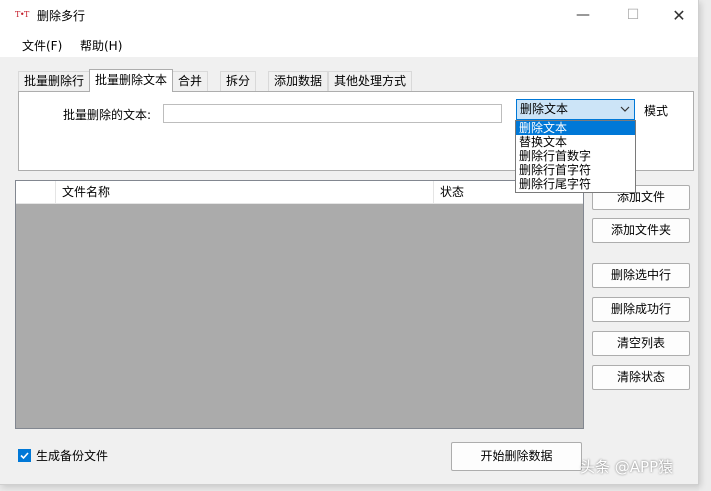 Image resolution: width=711 pixels, height=491 pixels. Describe the element at coordinates (101, 45) in the screenshot. I see `menu-help: 帮助(H)` at that location.